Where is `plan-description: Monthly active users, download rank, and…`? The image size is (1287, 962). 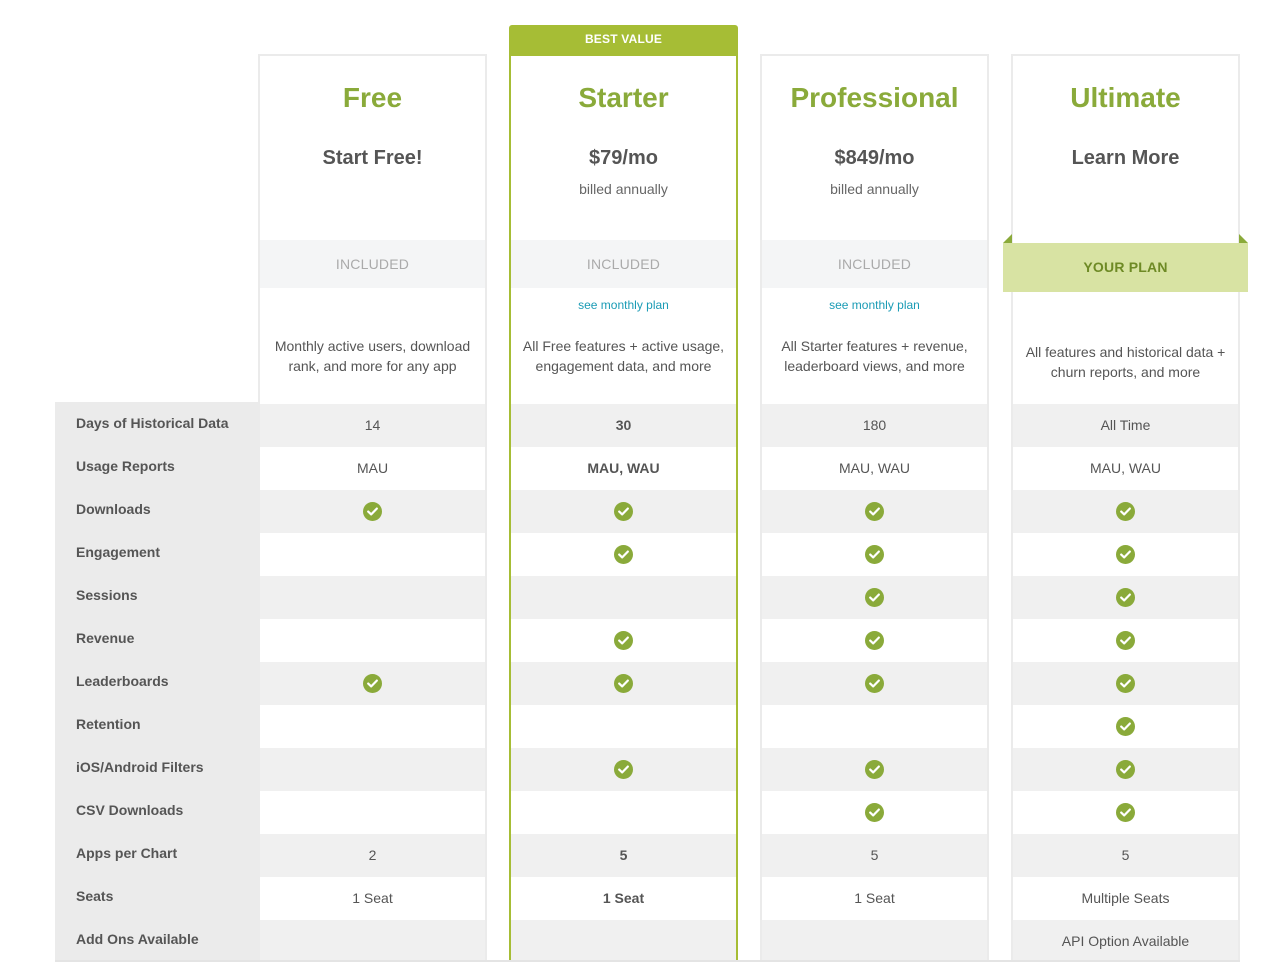 plan-description: Monthly active users, download rank, and… is located at coordinates (372, 356).